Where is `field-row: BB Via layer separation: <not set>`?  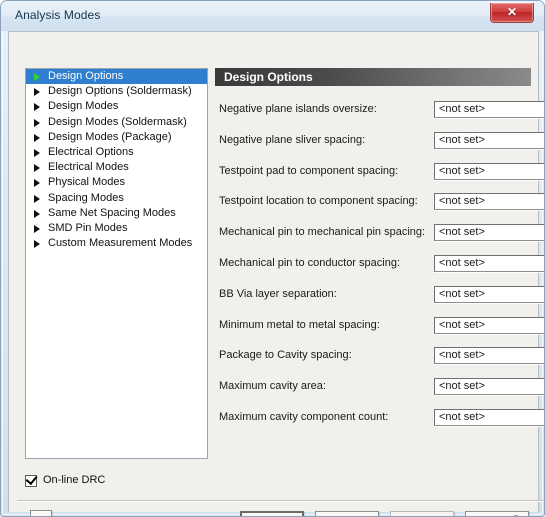 field-row: BB Via layer separation: <not set> is located at coordinates (379, 294).